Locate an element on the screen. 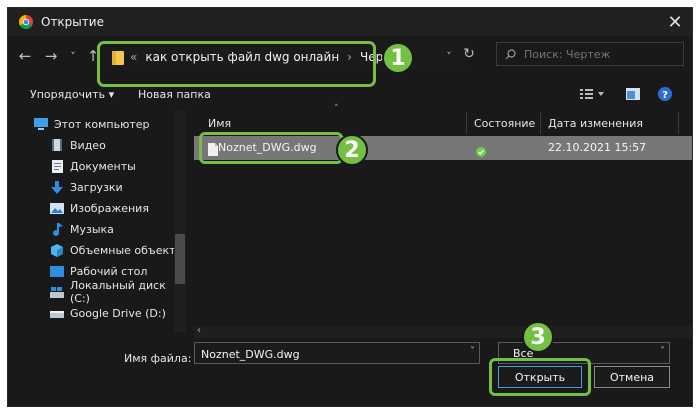  sidebar-scrollbar-track is located at coordinates (180, 221).